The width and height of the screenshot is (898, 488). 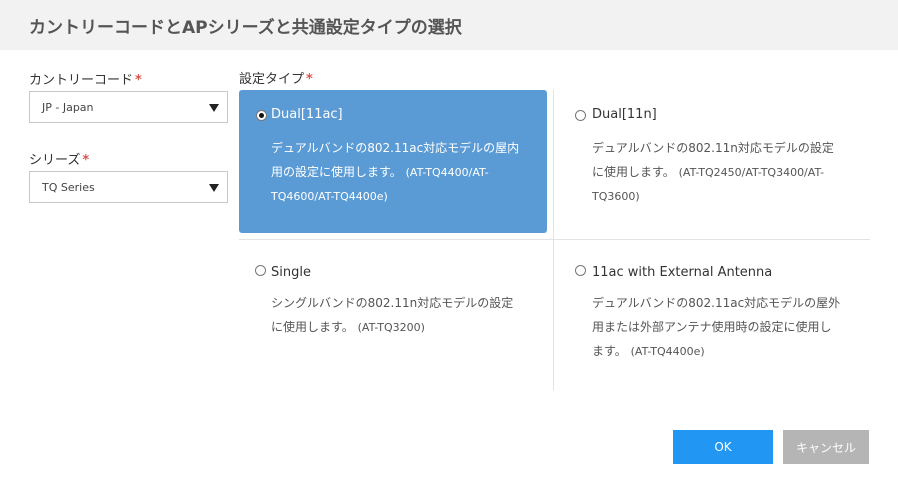 I want to click on option-description-line: デュアルバンドの802.11n対応モデルの設定, so click(x=713, y=148).